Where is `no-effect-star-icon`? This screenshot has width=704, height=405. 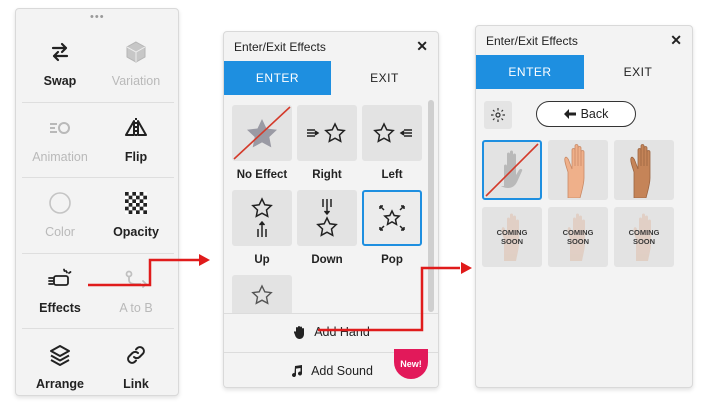
no-effect-star-icon is located at coordinates (262, 133).